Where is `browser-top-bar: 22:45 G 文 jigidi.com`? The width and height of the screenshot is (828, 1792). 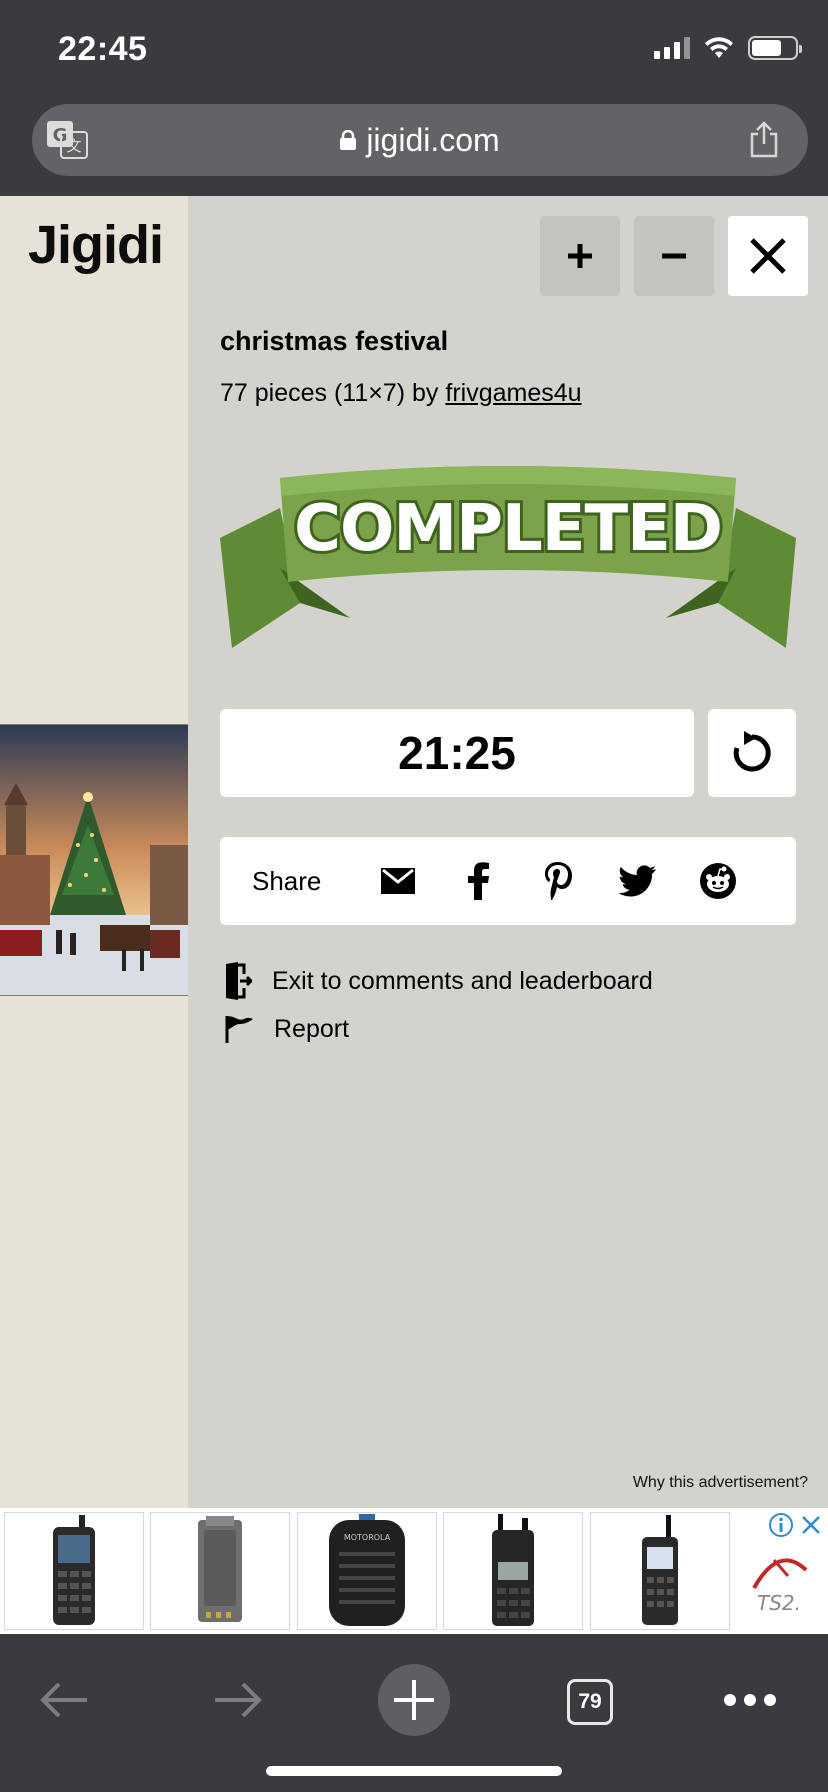
browser-top-bar: 22:45 G 文 jigidi.com is located at coordinates (414, 98).